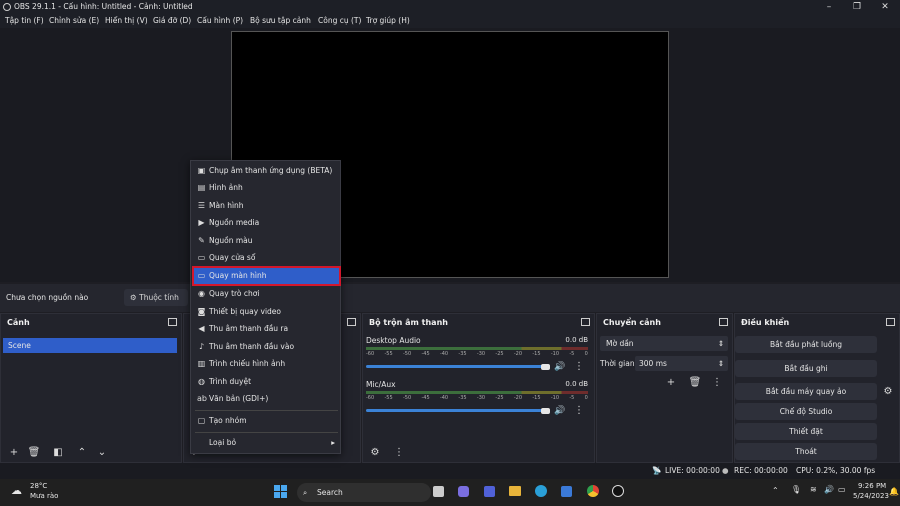  Describe the element at coordinates (339, 20) in the screenshot. I see `menu-tools: Công cụ (T)` at that location.